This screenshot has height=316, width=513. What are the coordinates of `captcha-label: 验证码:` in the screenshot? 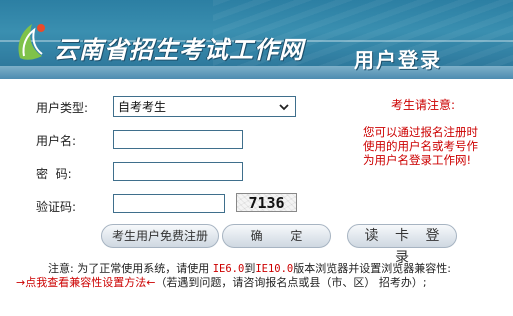 It's located at (56, 207).